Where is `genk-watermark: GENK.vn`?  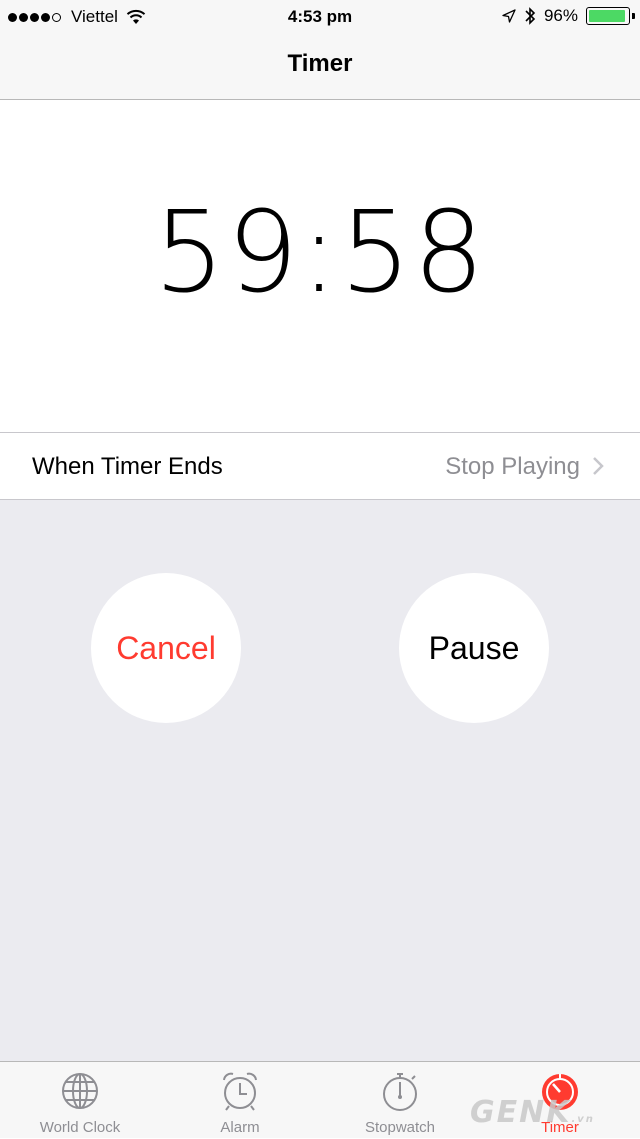
genk-watermark: GENK.vn is located at coordinates (532, 1112).